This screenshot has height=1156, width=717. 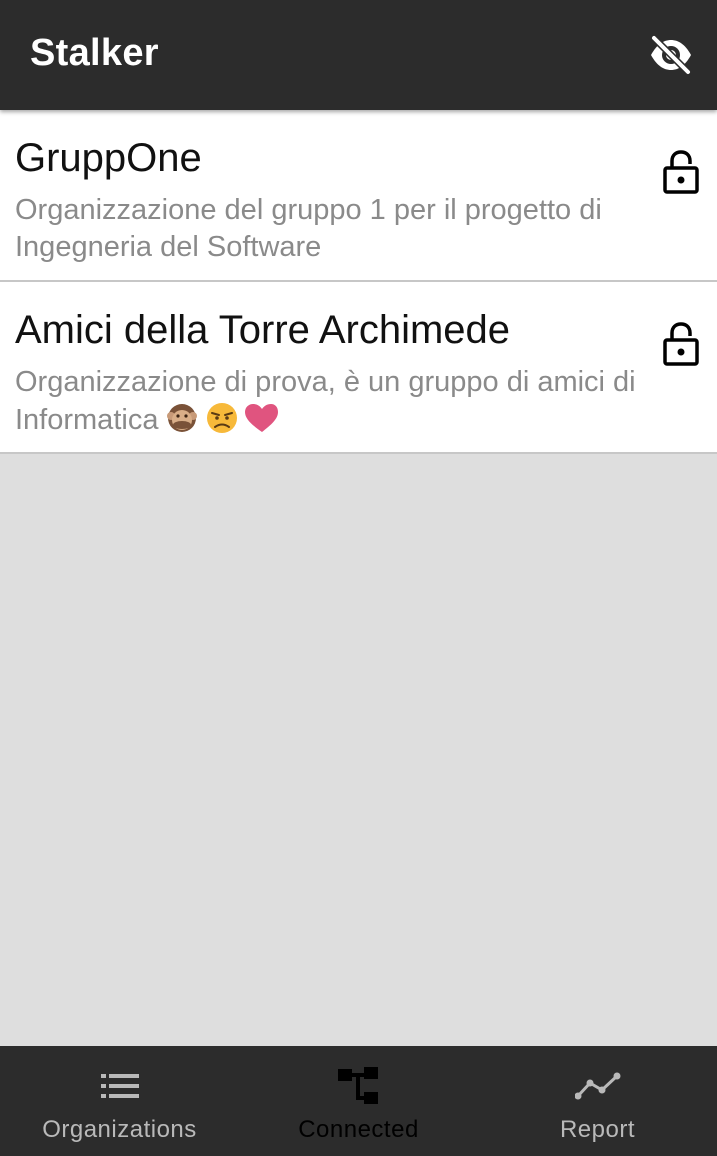 I want to click on trend-line-icon, so click(x=597, y=1086).